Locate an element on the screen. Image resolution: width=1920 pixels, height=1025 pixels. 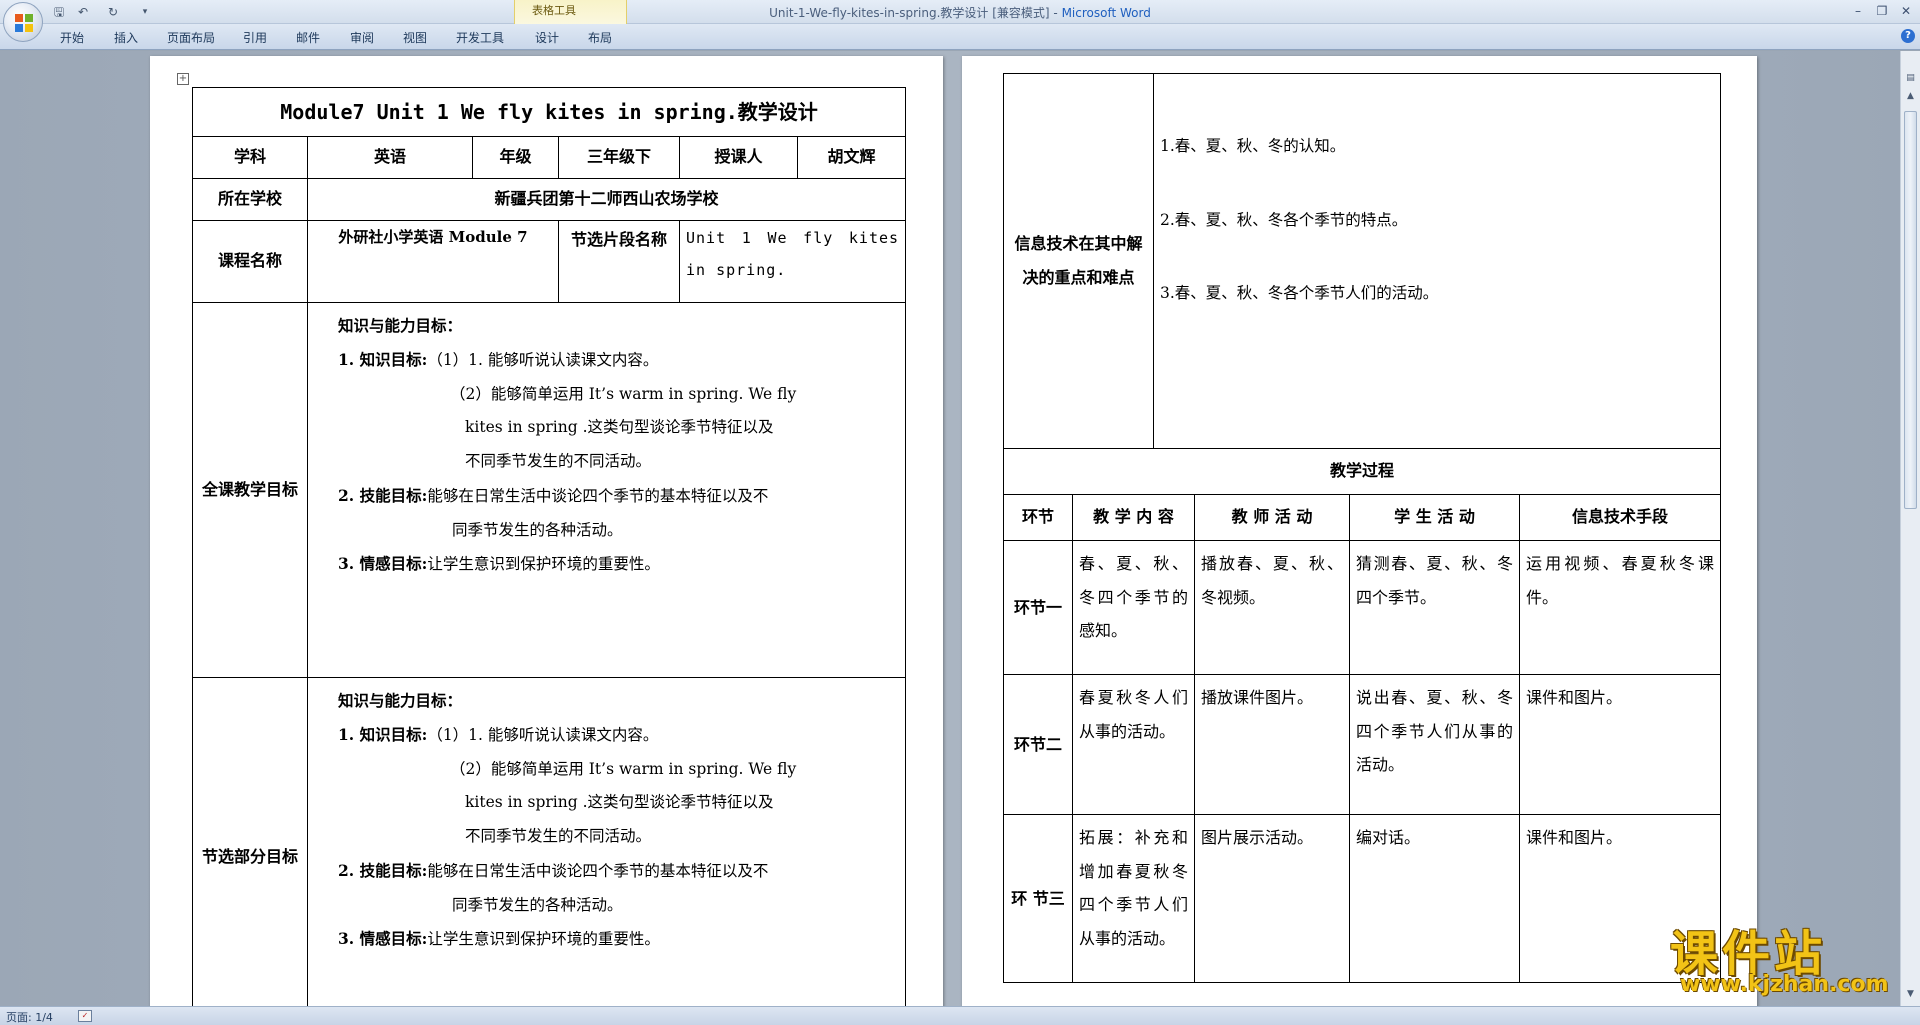
tab-review: 审阅 is located at coordinates (362, 37).